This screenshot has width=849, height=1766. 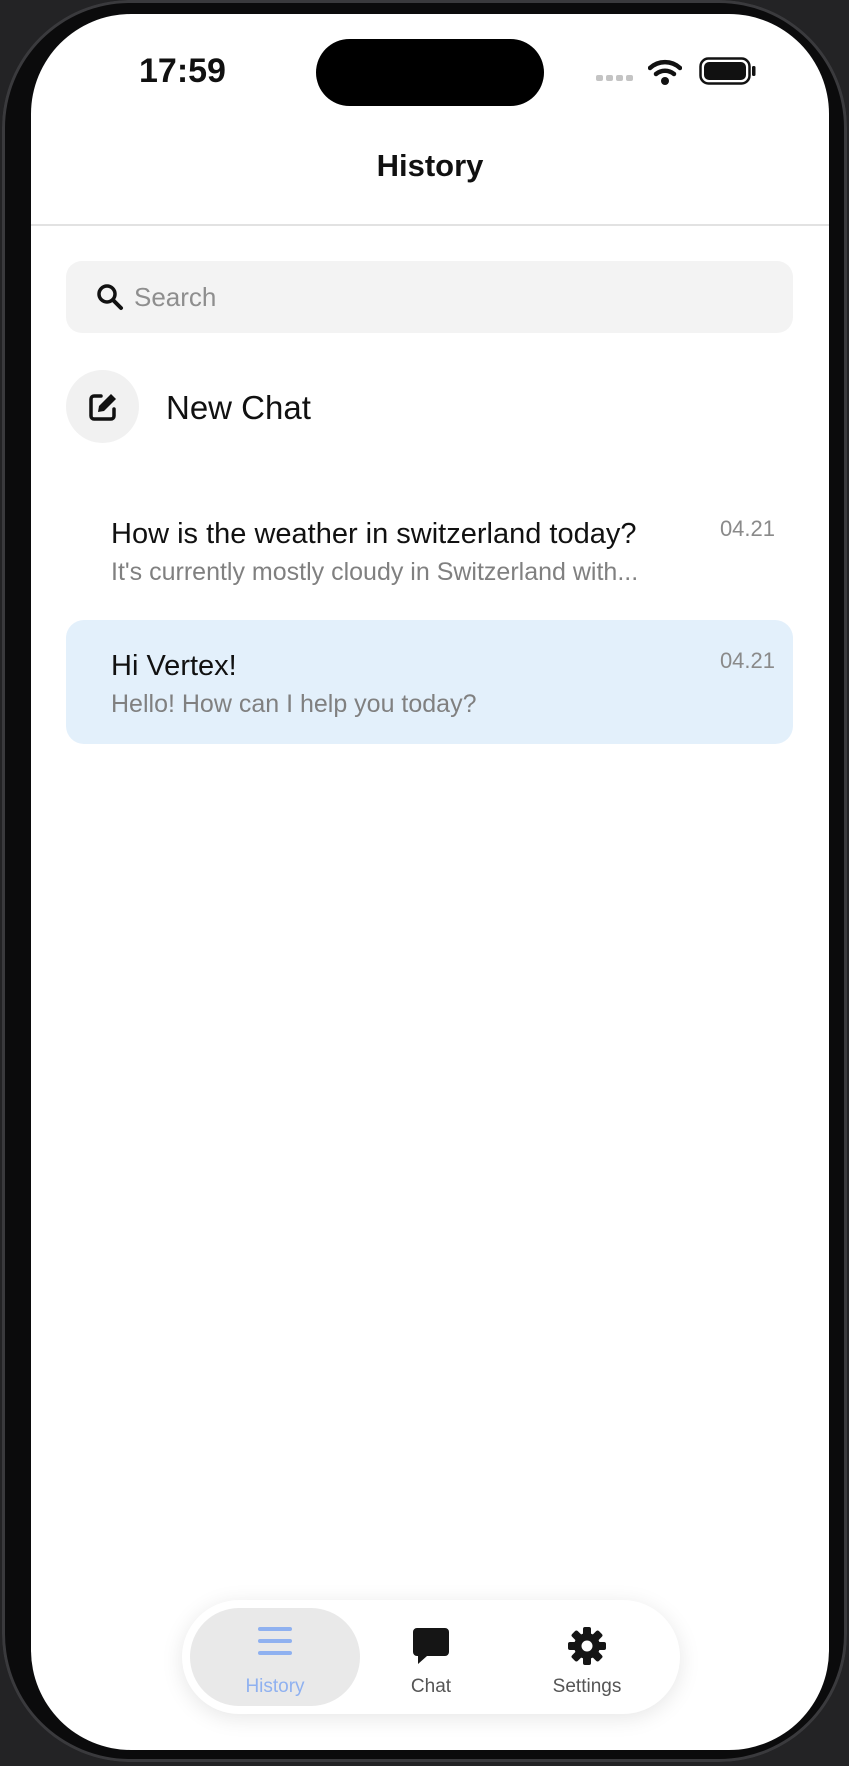 What do you see at coordinates (294, 704) in the screenshot?
I see `chat-preview: Hello! How can I help you today?` at bounding box center [294, 704].